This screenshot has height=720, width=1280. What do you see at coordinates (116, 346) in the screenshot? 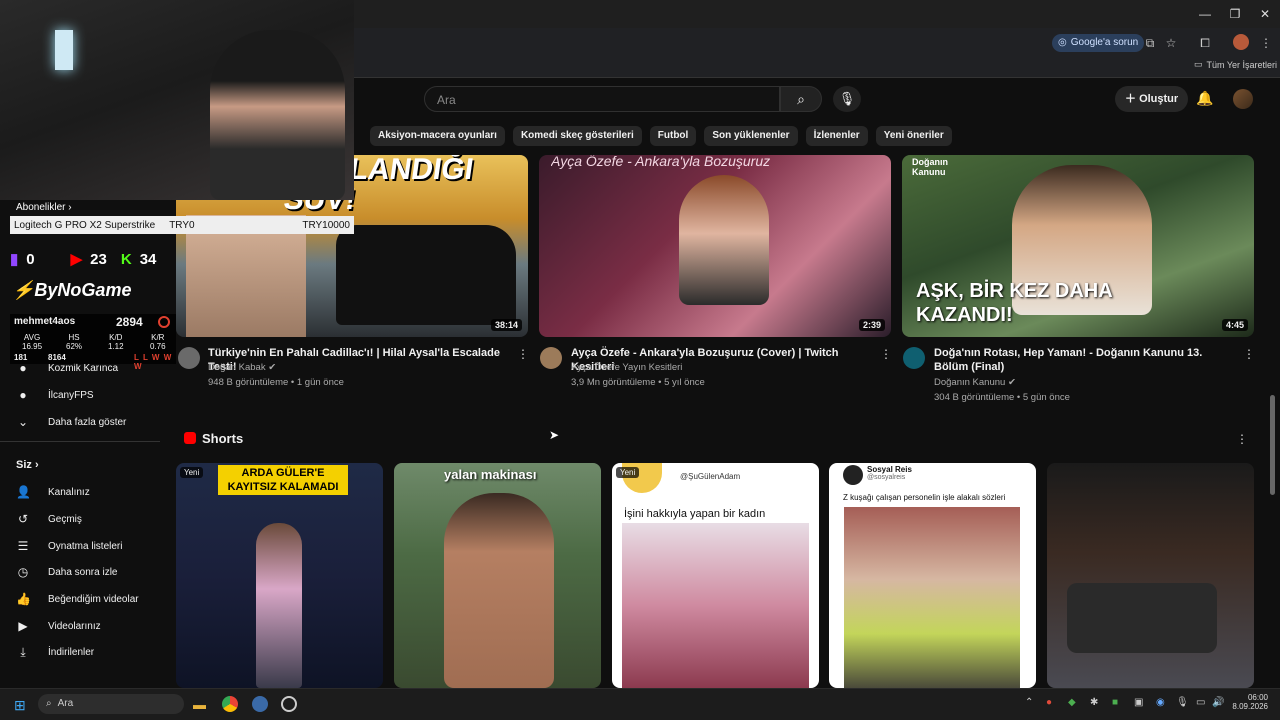
I see `stat-value: 1.12` at bounding box center [116, 346].